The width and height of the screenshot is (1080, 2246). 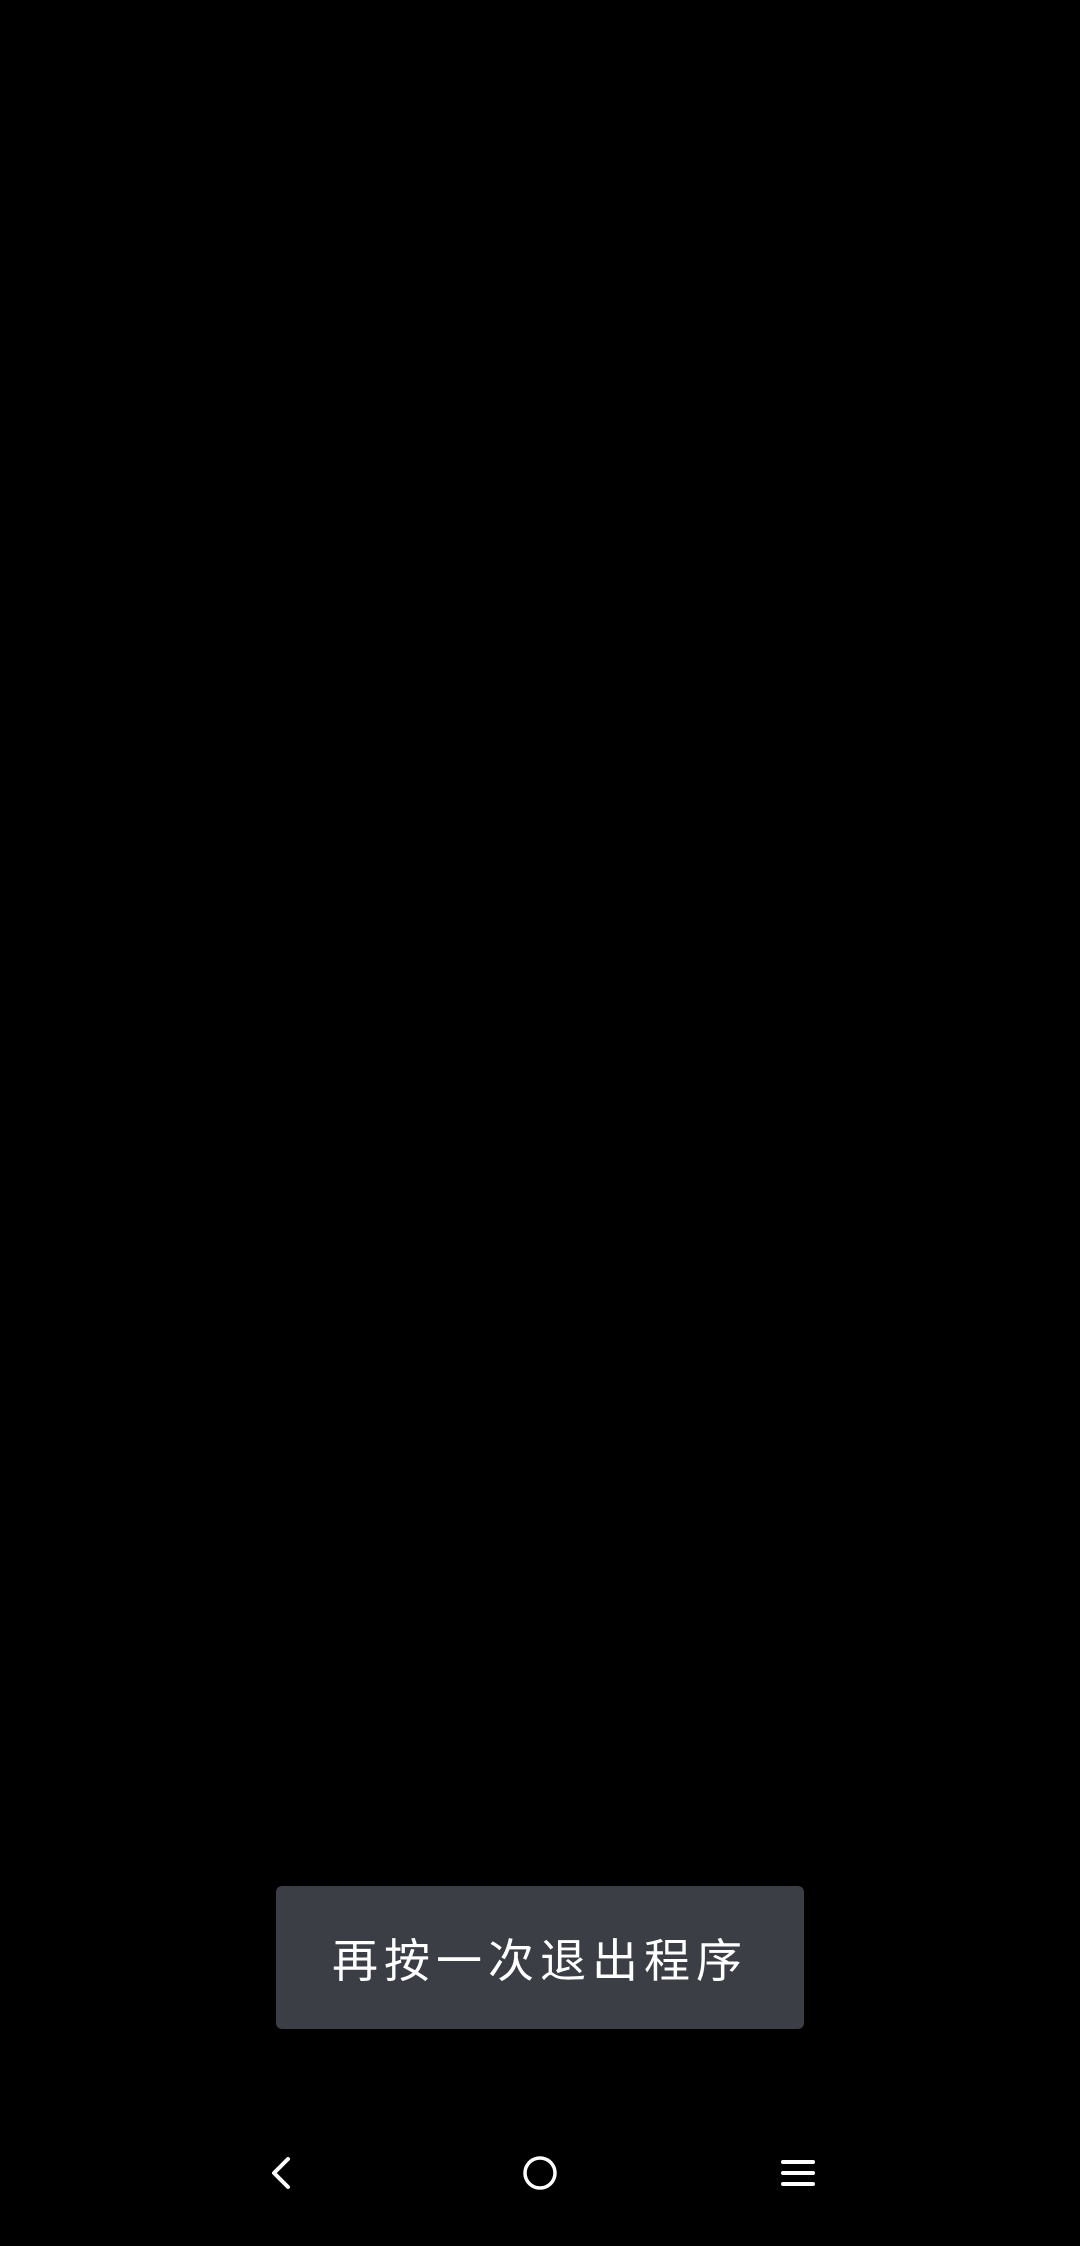 I want to click on system-navigation-bar, so click(x=540, y=2173).